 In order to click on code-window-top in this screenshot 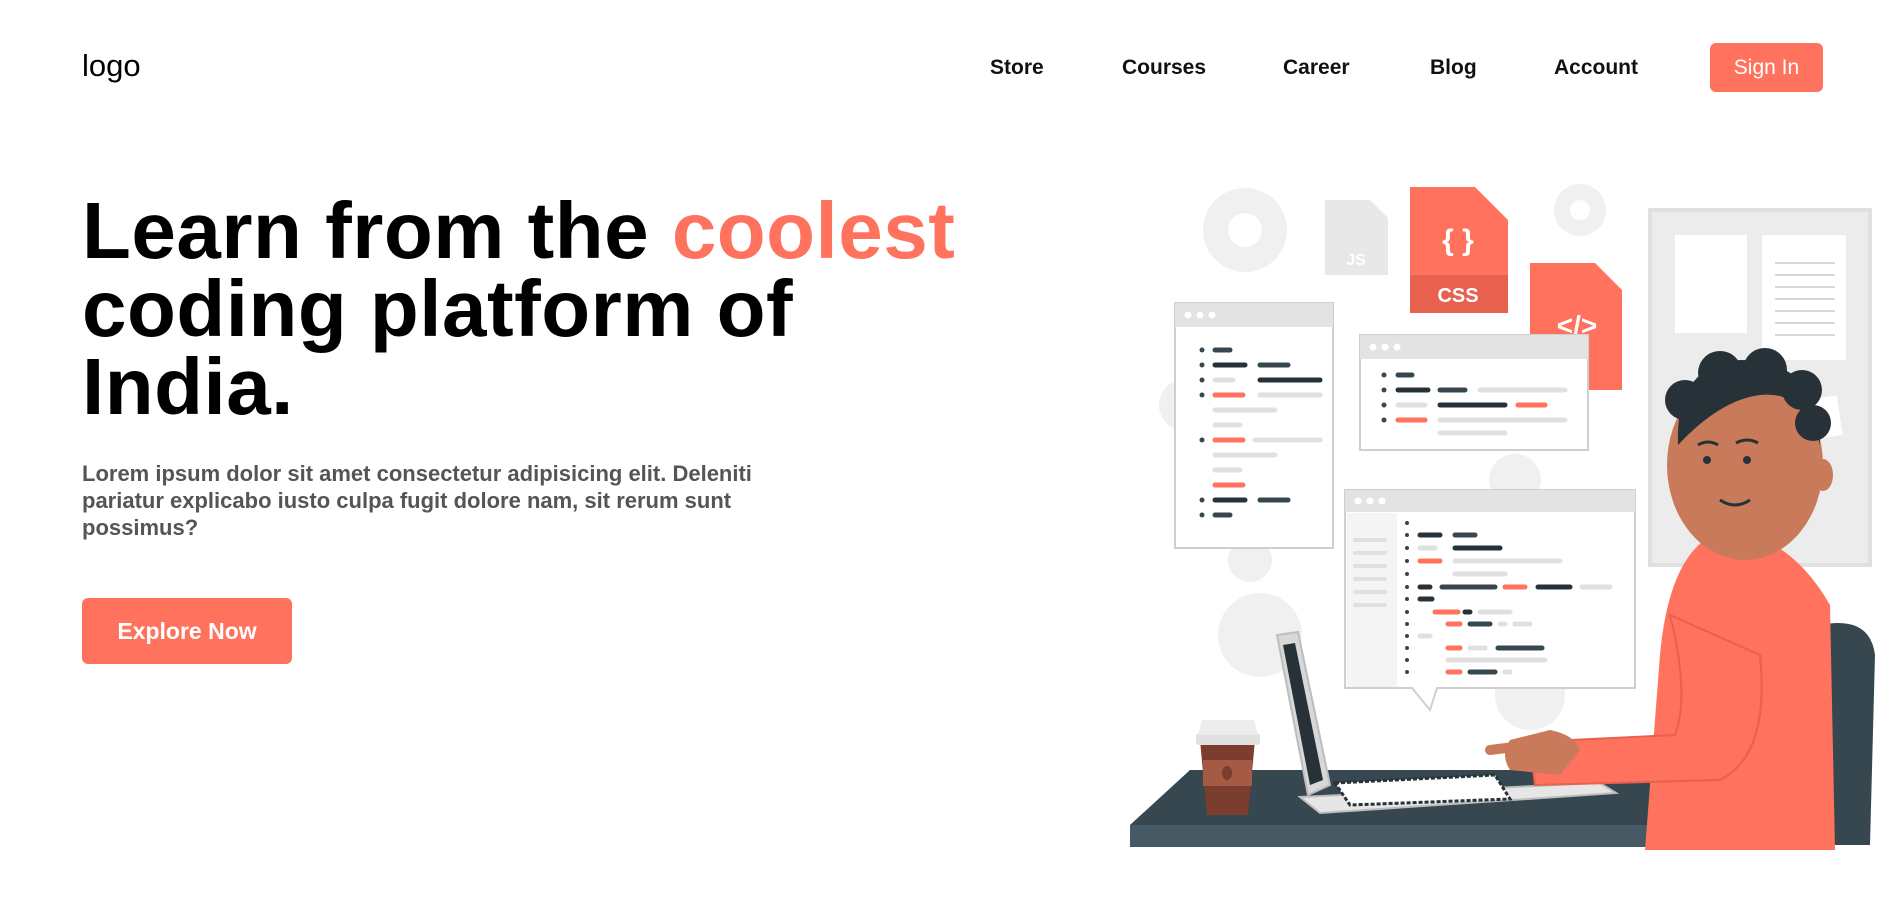, I will do `click(1474, 392)`.